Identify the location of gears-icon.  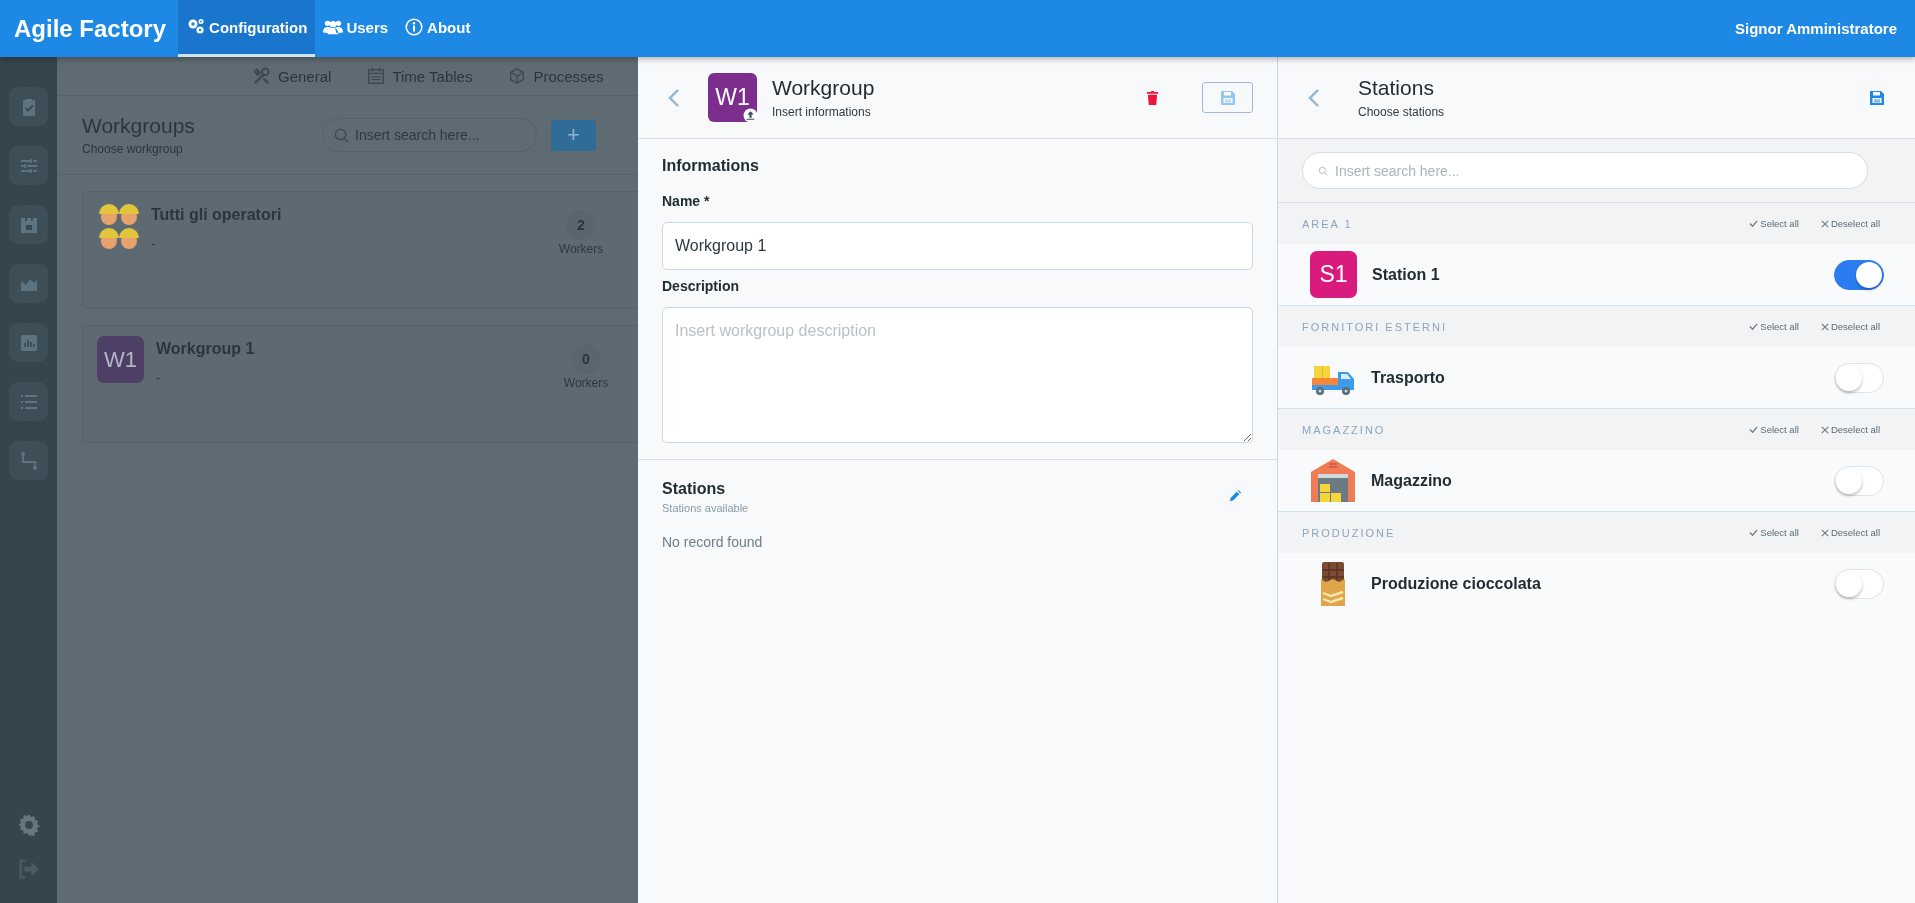
(196, 27).